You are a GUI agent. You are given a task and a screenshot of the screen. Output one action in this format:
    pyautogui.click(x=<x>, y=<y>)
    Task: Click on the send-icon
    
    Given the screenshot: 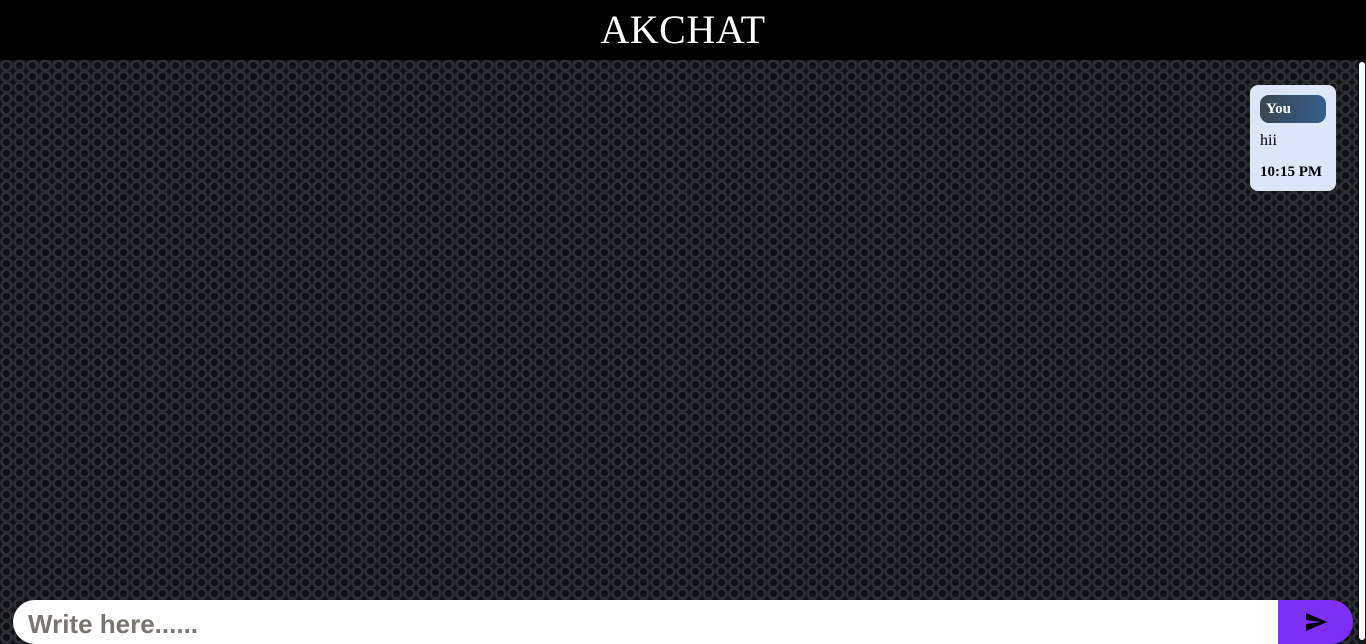 What is the action you would take?
    pyautogui.click(x=1316, y=622)
    